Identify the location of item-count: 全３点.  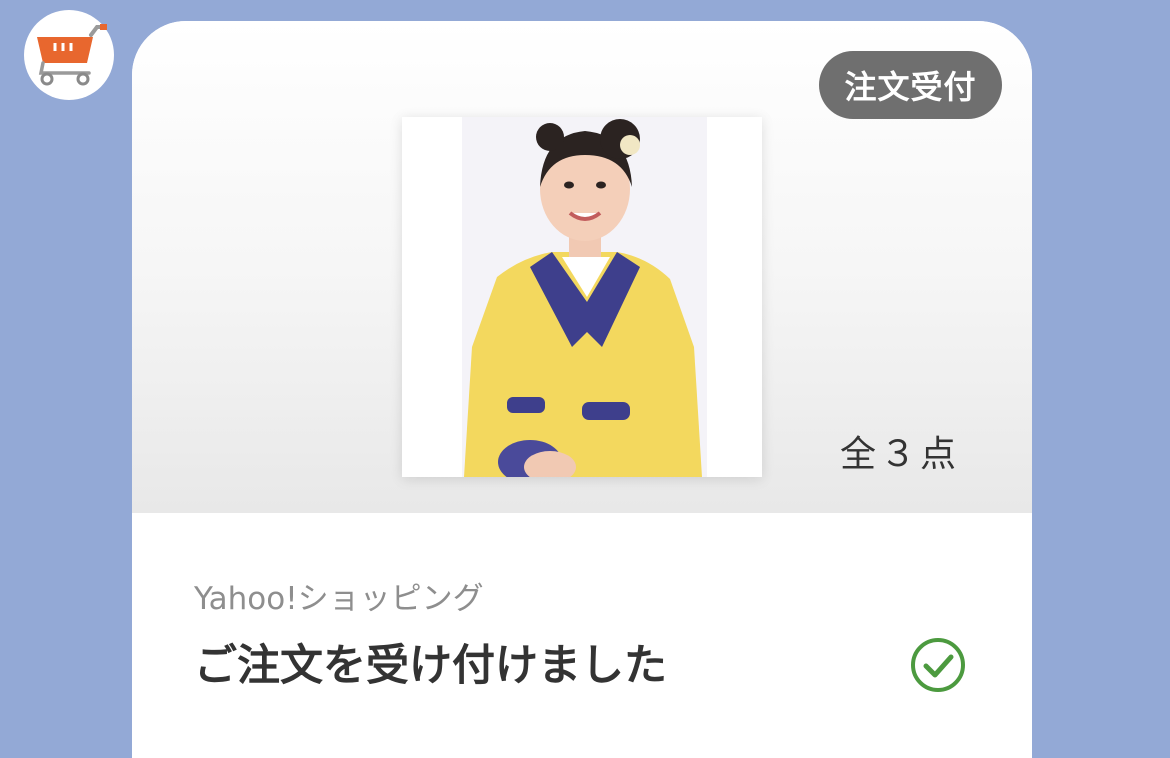
(900, 454).